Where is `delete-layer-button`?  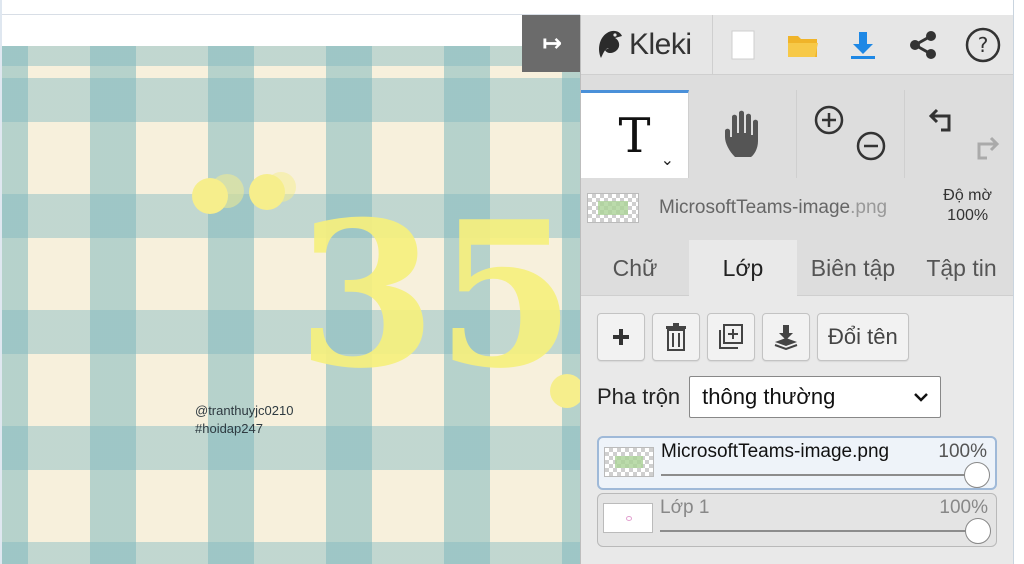
delete-layer-button is located at coordinates (676, 337).